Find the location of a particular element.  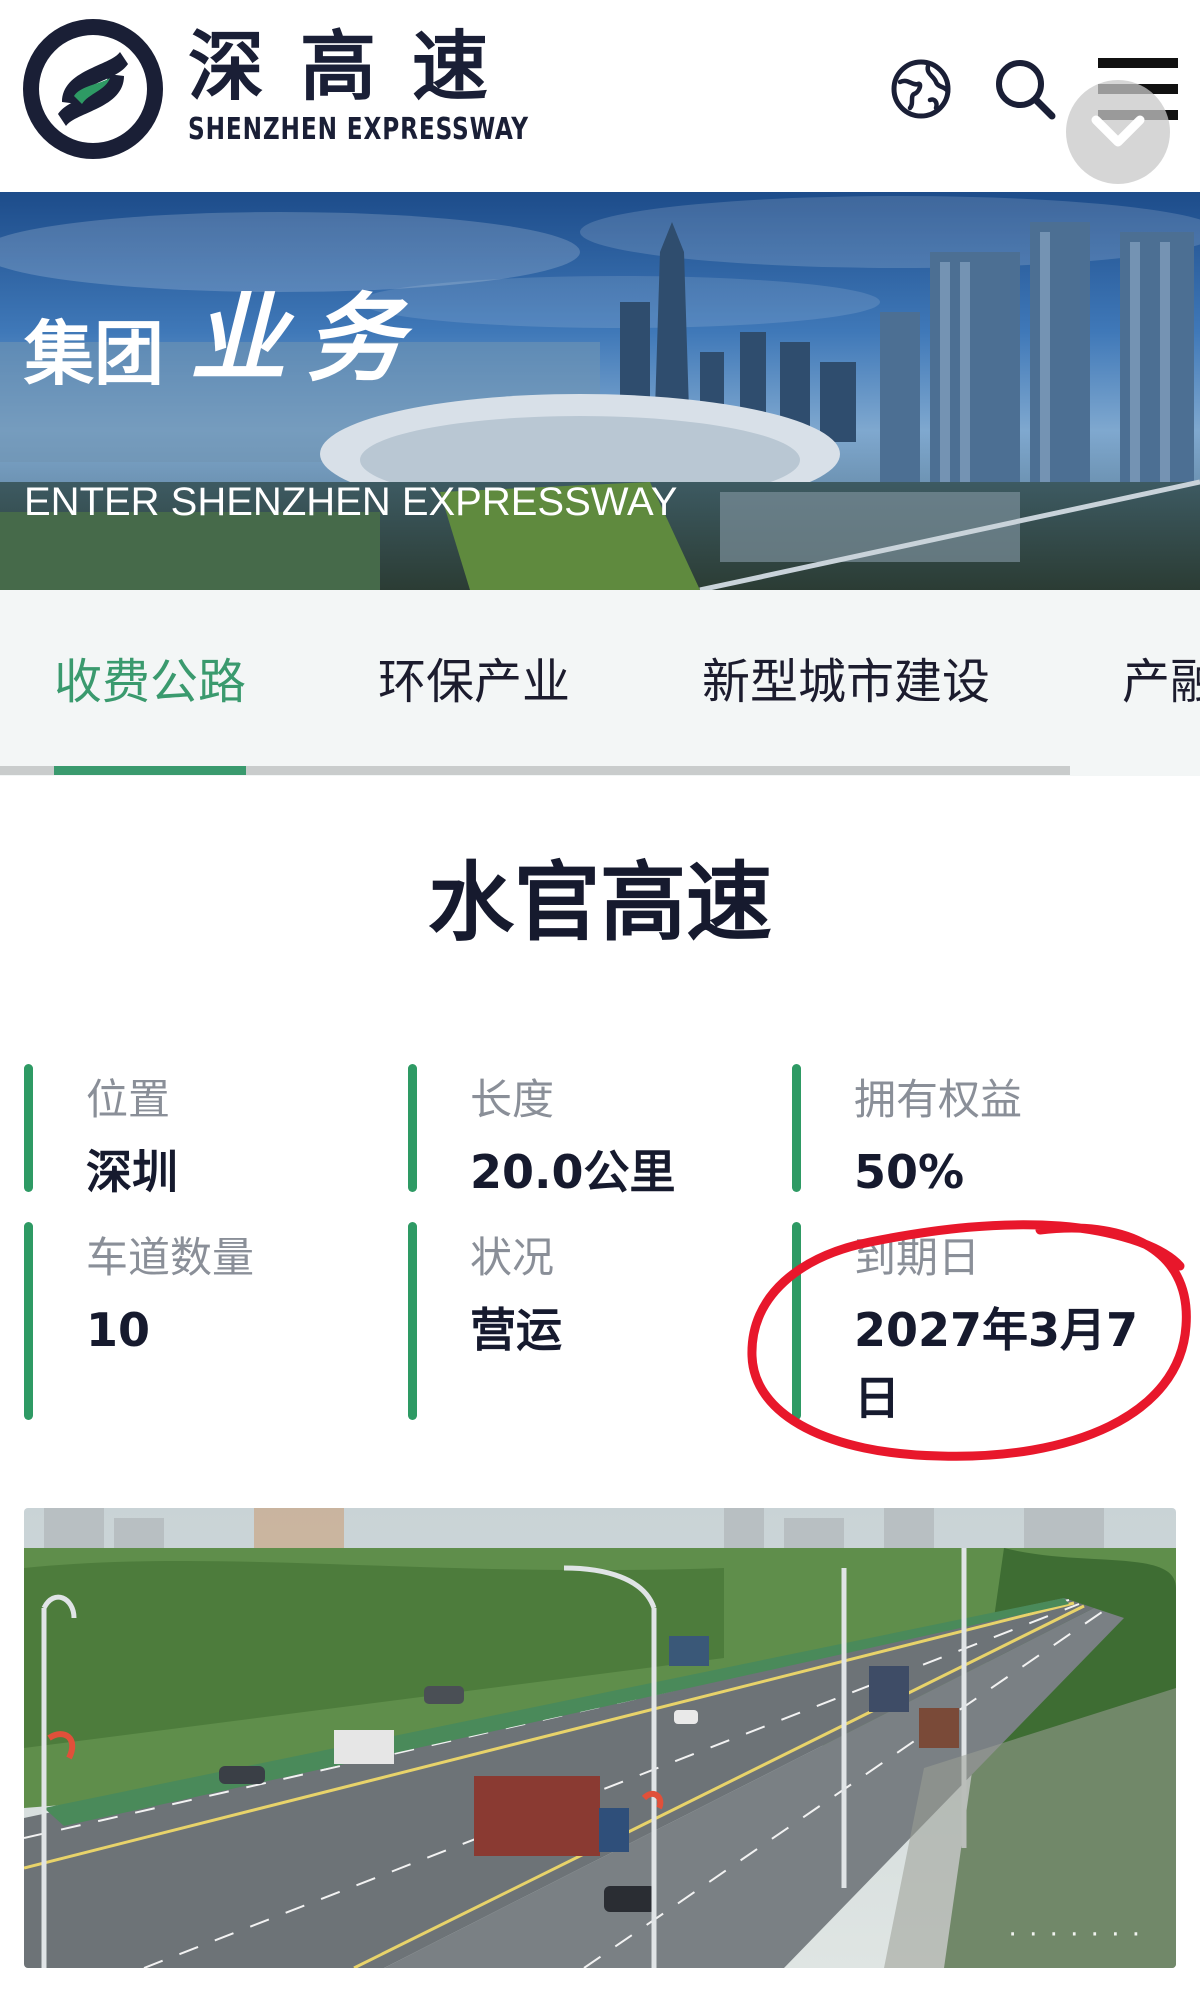

search-icon is located at coordinates (1025, 89).